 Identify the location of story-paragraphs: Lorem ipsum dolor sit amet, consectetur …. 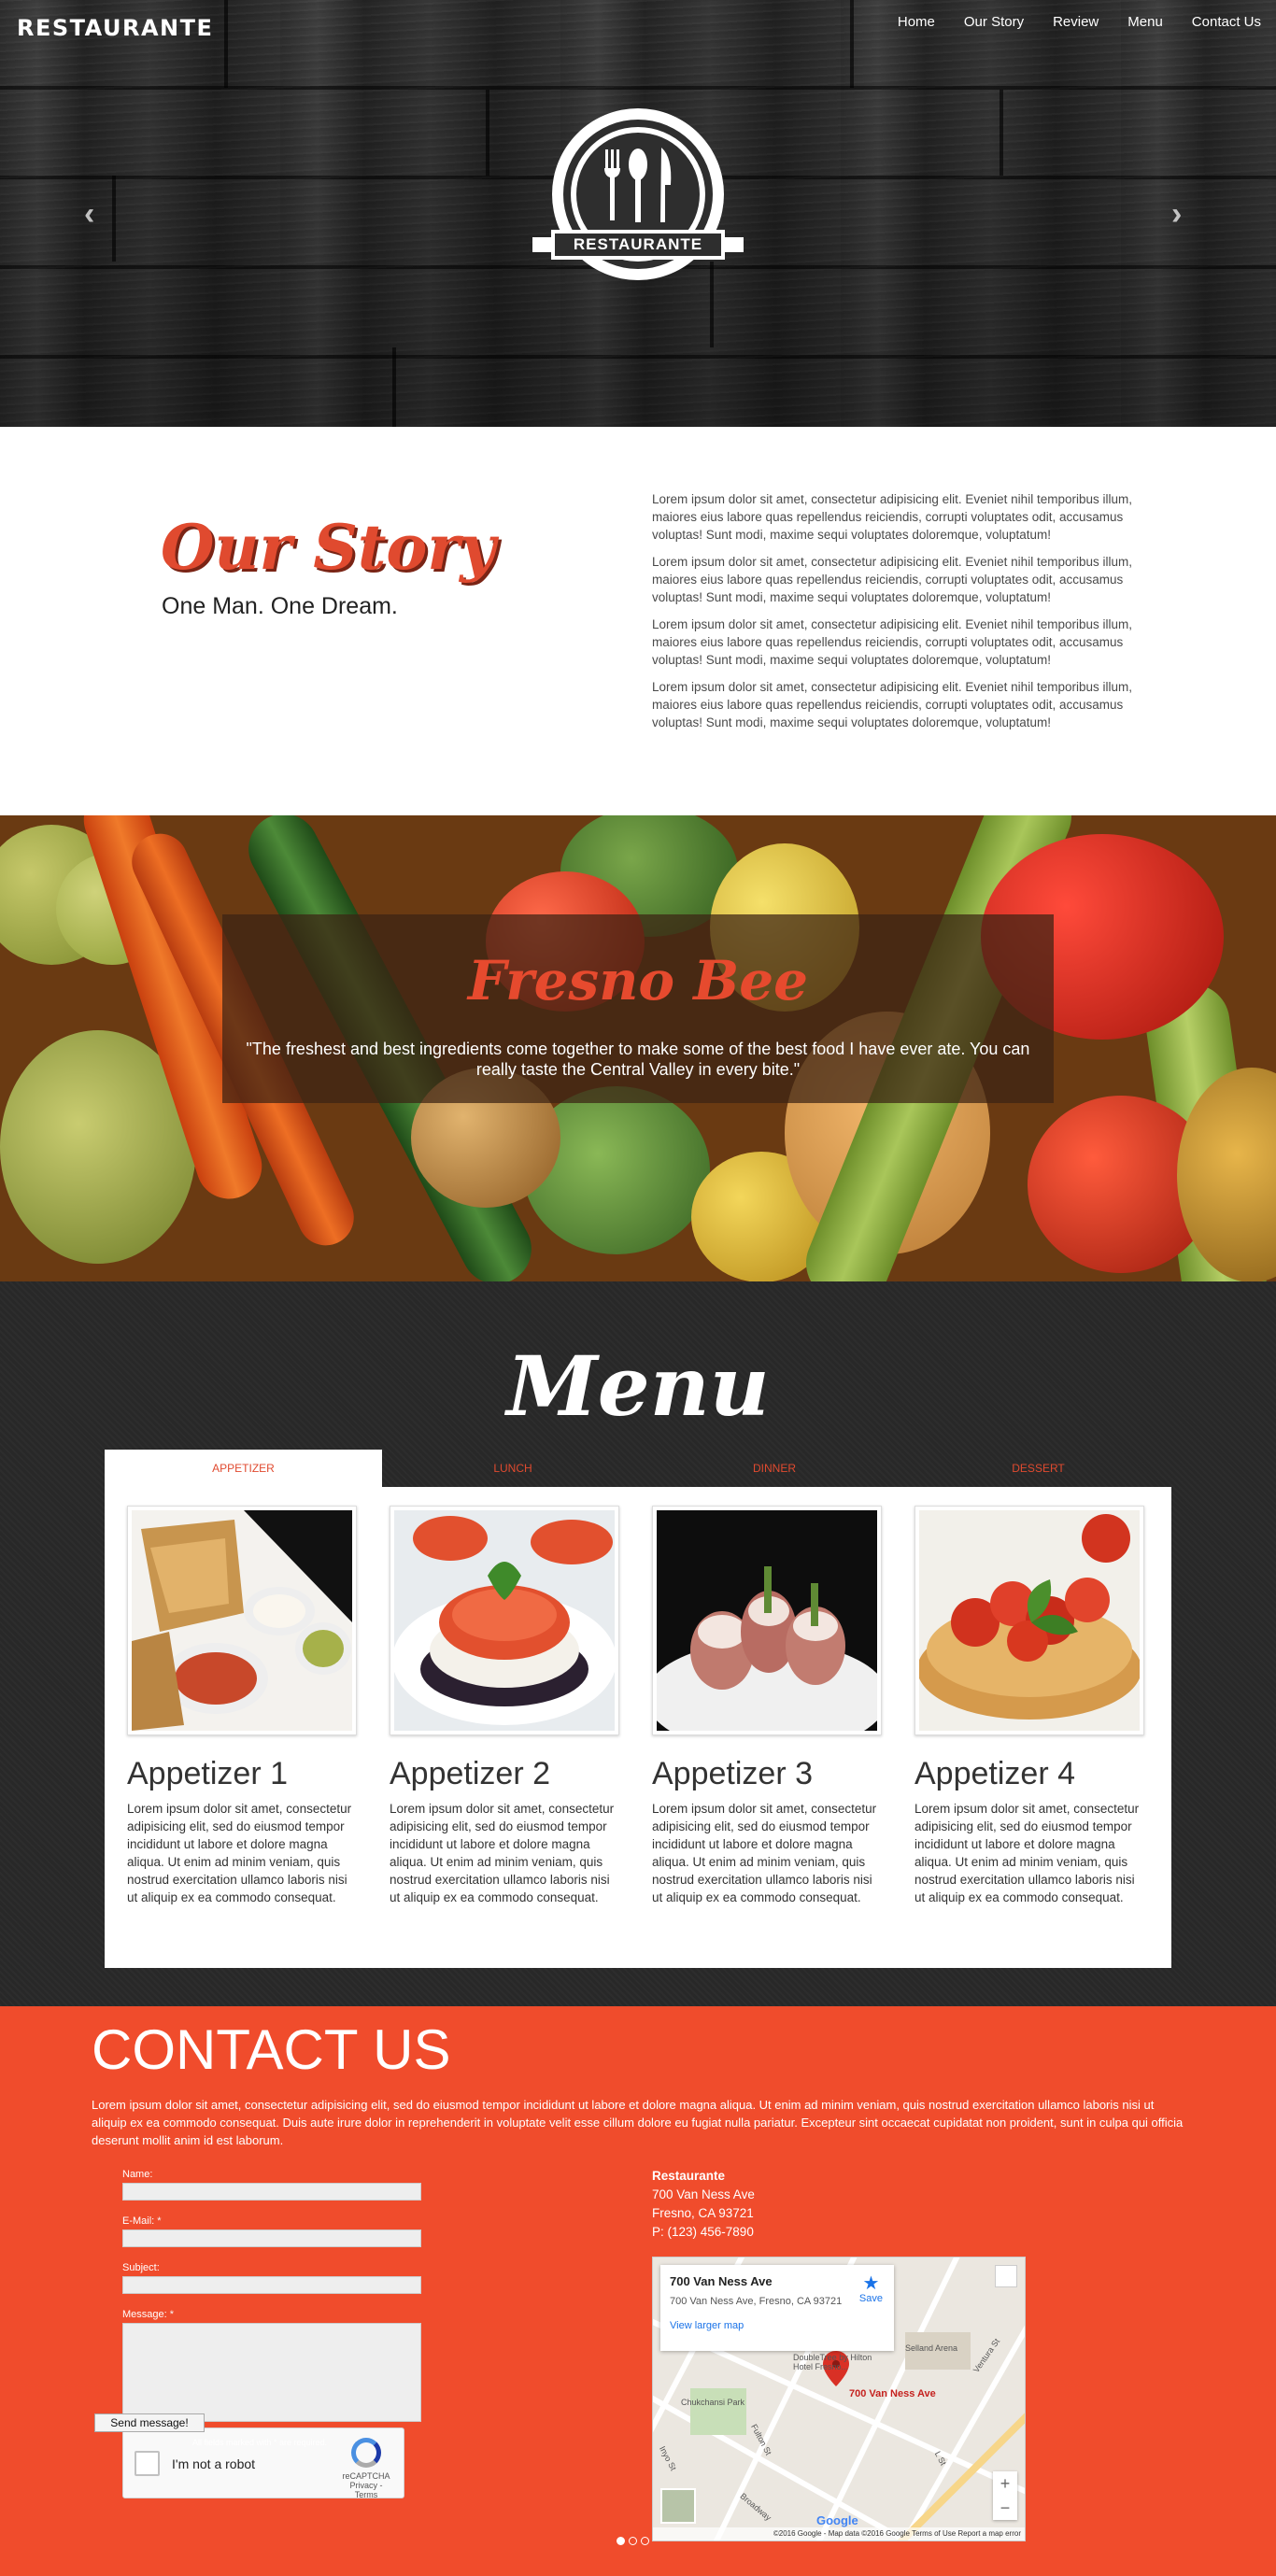
(915, 615).